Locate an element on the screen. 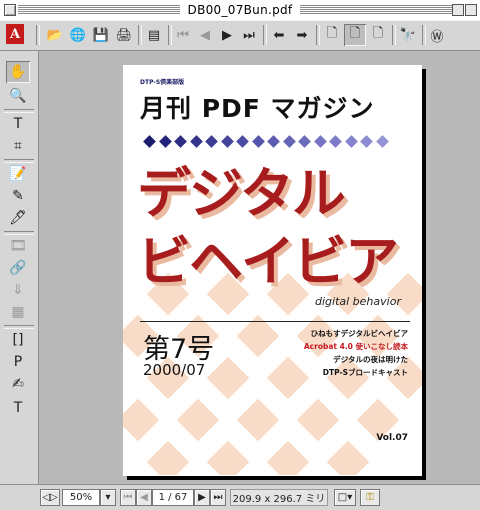 This screenshot has width=480, height=510. form-tool-icon: ▦ is located at coordinates (18, 312).